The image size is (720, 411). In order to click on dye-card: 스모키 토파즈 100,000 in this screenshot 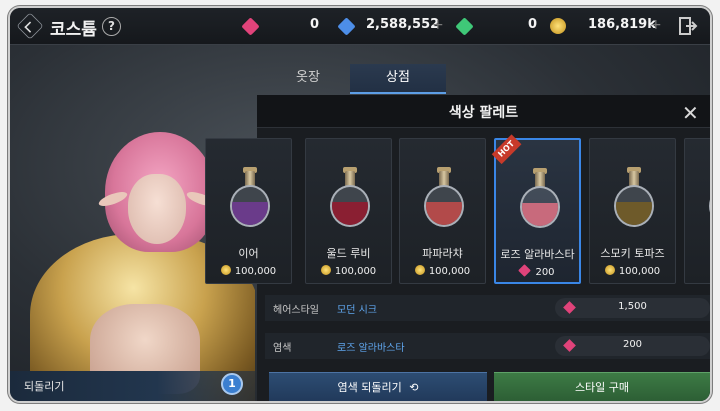, I will do `click(632, 211)`.